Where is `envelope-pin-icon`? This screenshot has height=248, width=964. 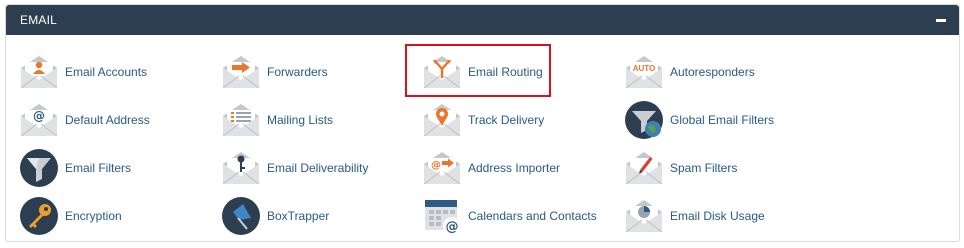
envelope-pin-icon is located at coordinates (442, 120).